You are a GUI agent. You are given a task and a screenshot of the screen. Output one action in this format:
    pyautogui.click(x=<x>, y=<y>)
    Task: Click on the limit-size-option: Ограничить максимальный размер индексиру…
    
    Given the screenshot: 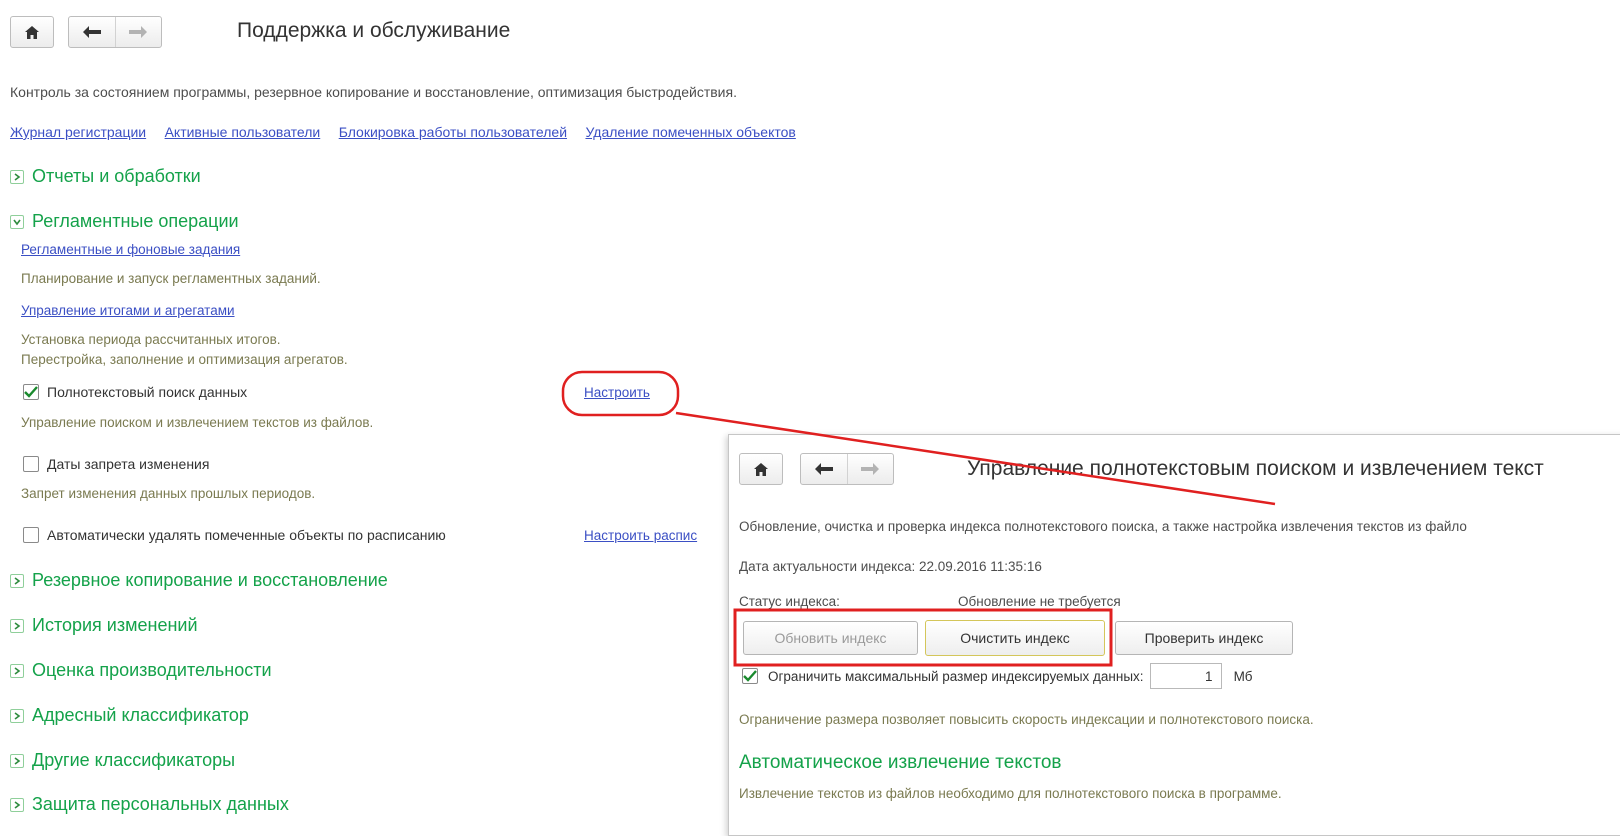 What is the action you would take?
    pyautogui.click(x=997, y=676)
    